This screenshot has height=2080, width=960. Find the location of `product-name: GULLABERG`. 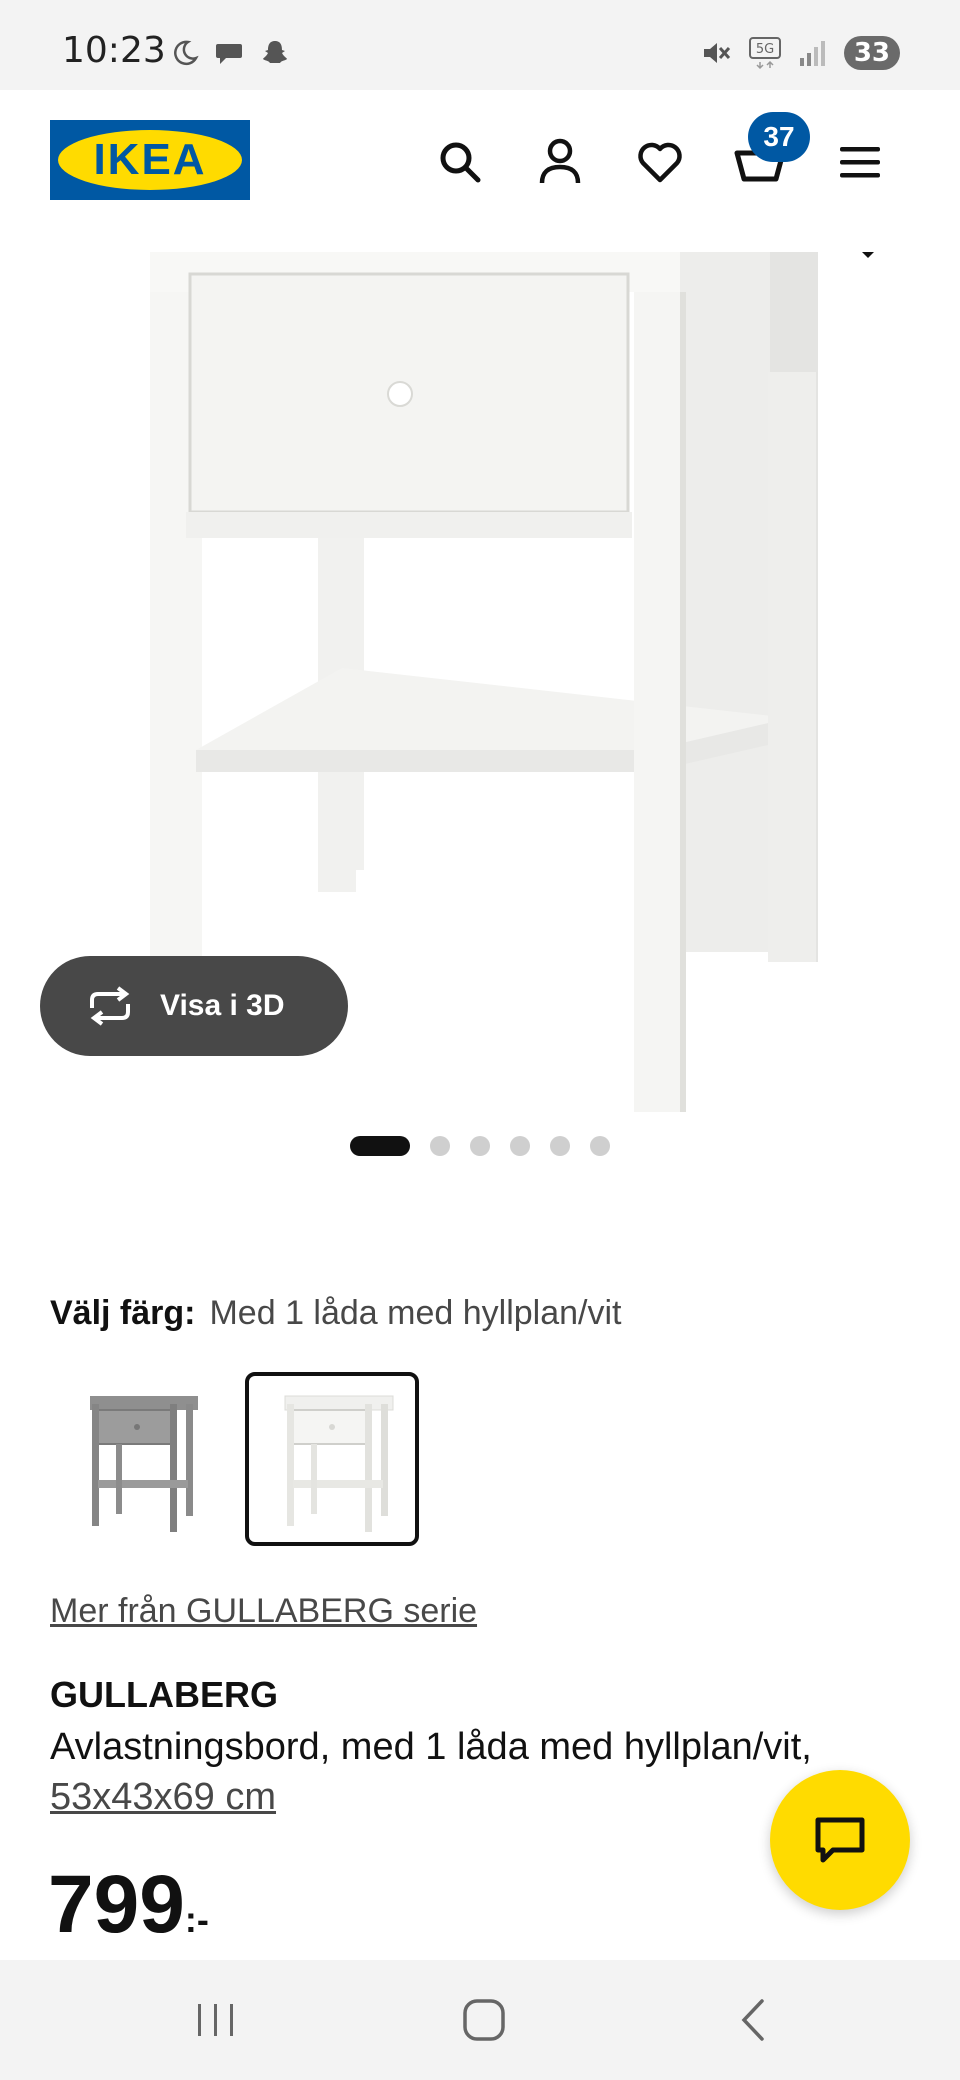

product-name: GULLABERG is located at coordinates (164, 1694).